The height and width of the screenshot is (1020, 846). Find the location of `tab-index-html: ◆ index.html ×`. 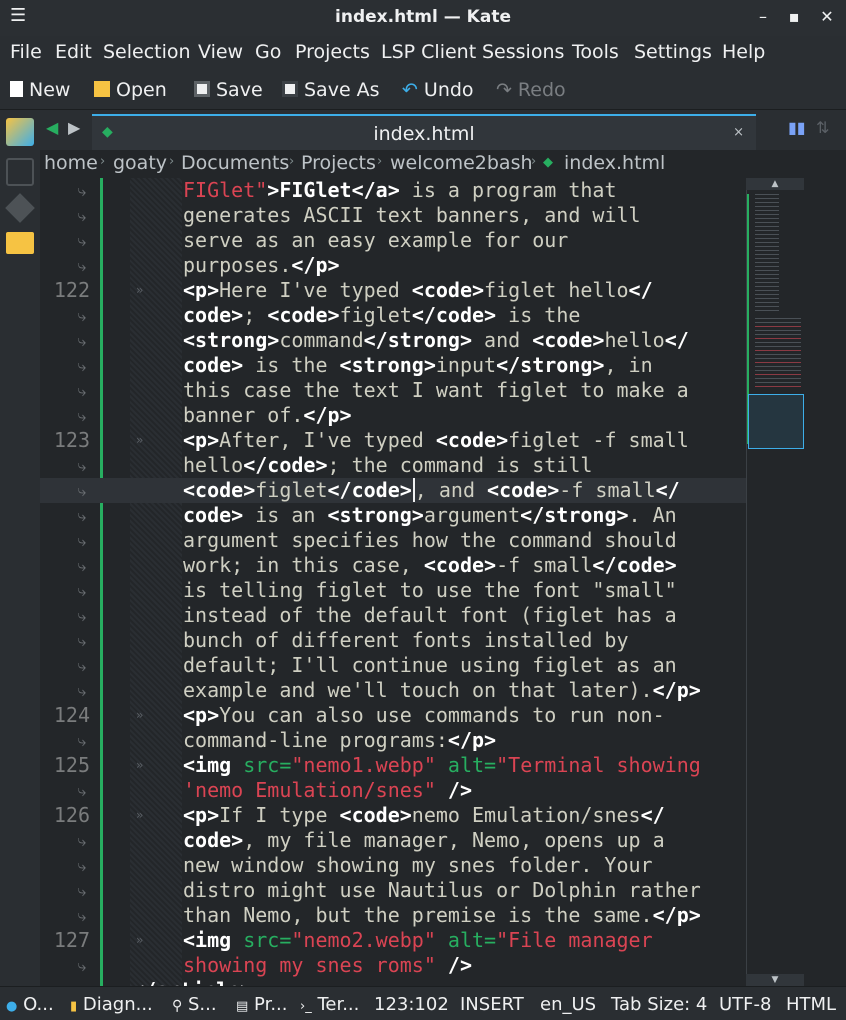

tab-index-html: ◆ index.html × is located at coordinates (424, 132).